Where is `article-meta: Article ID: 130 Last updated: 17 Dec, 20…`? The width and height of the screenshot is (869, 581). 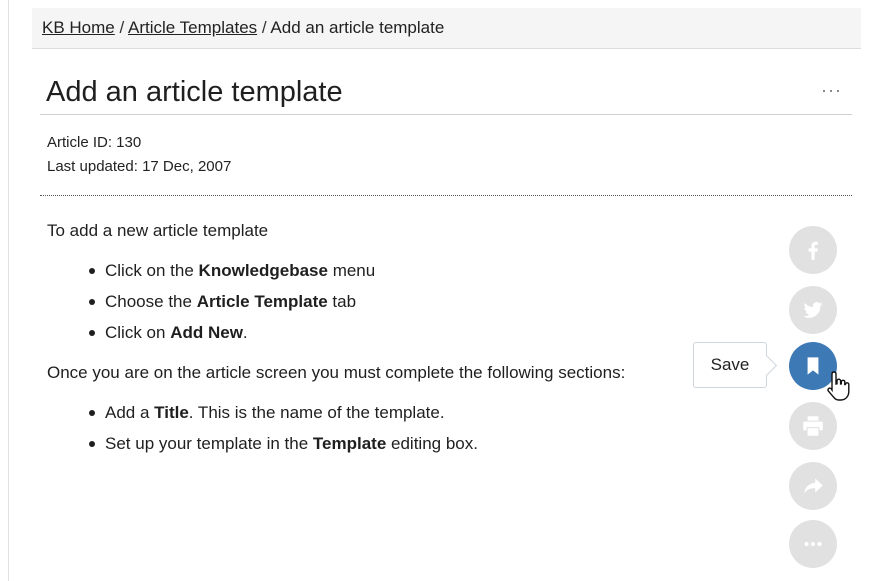 article-meta: Article ID: 130 Last updated: 17 Dec, 20… is located at coordinates (139, 155).